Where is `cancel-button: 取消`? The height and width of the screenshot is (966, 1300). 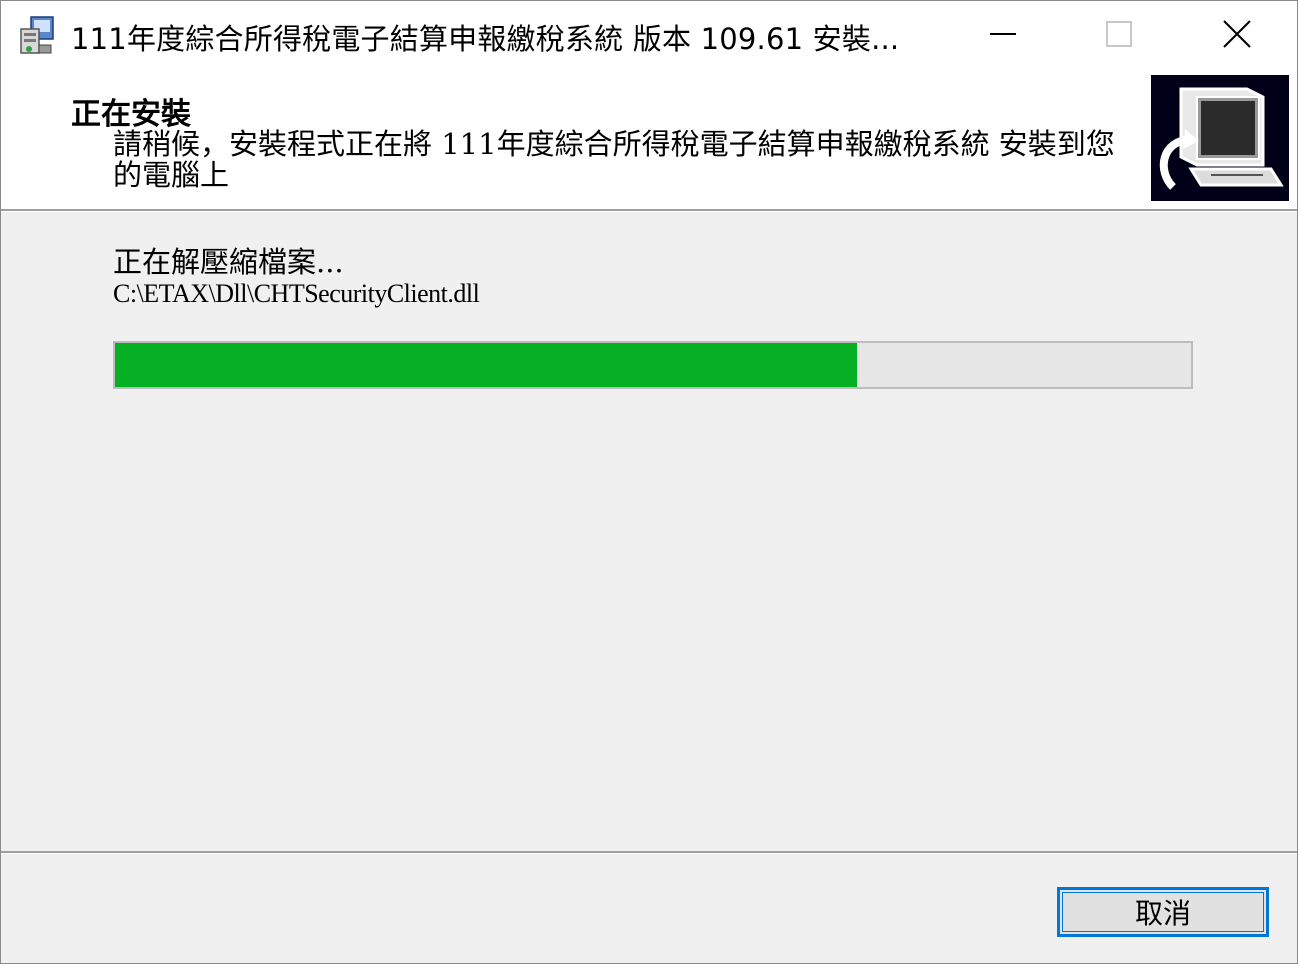
cancel-button: 取消 is located at coordinates (1163, 912).